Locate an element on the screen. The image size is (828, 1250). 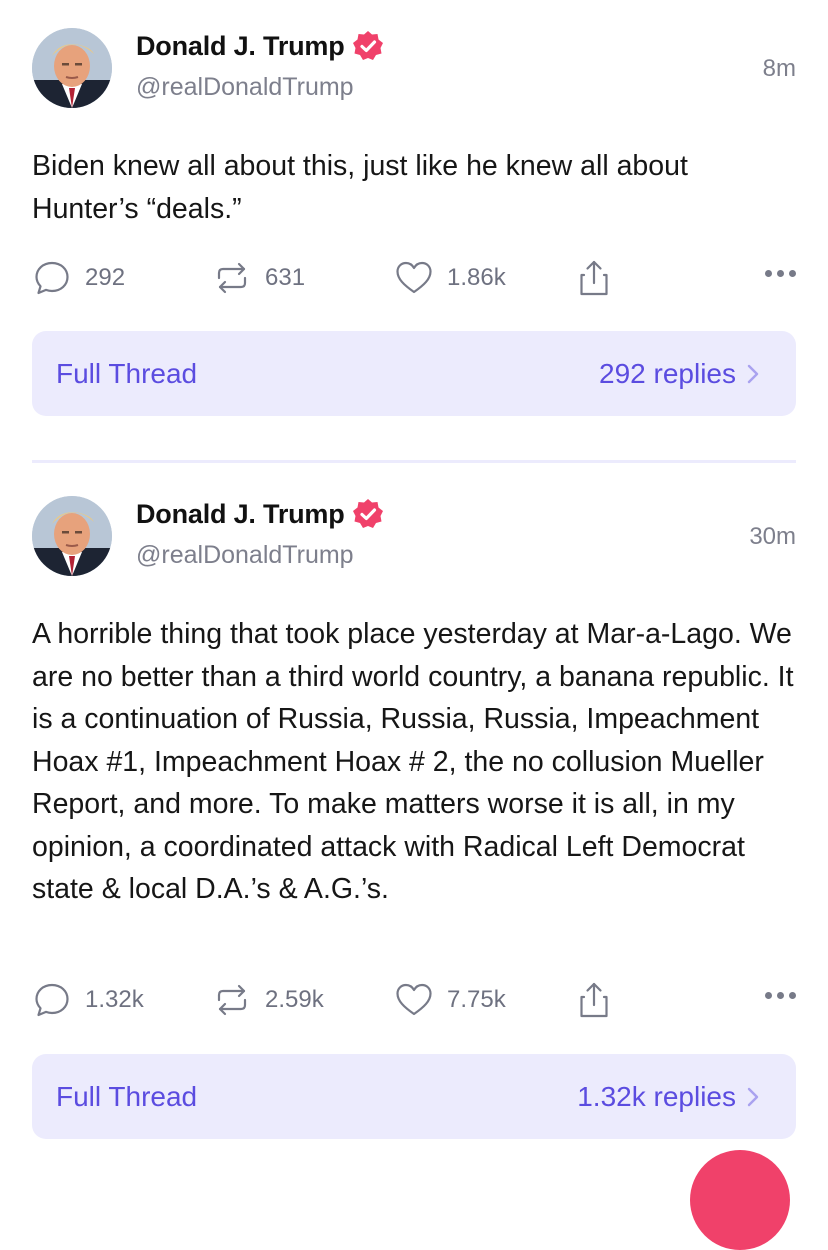
retruth-count: 631 is located at coordinates (285, 277).